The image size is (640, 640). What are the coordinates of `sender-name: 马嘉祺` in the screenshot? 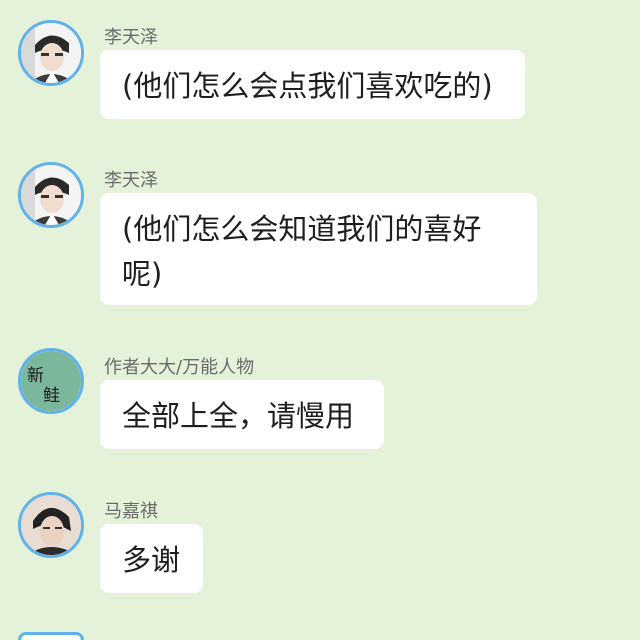 It's located at (131, 511).